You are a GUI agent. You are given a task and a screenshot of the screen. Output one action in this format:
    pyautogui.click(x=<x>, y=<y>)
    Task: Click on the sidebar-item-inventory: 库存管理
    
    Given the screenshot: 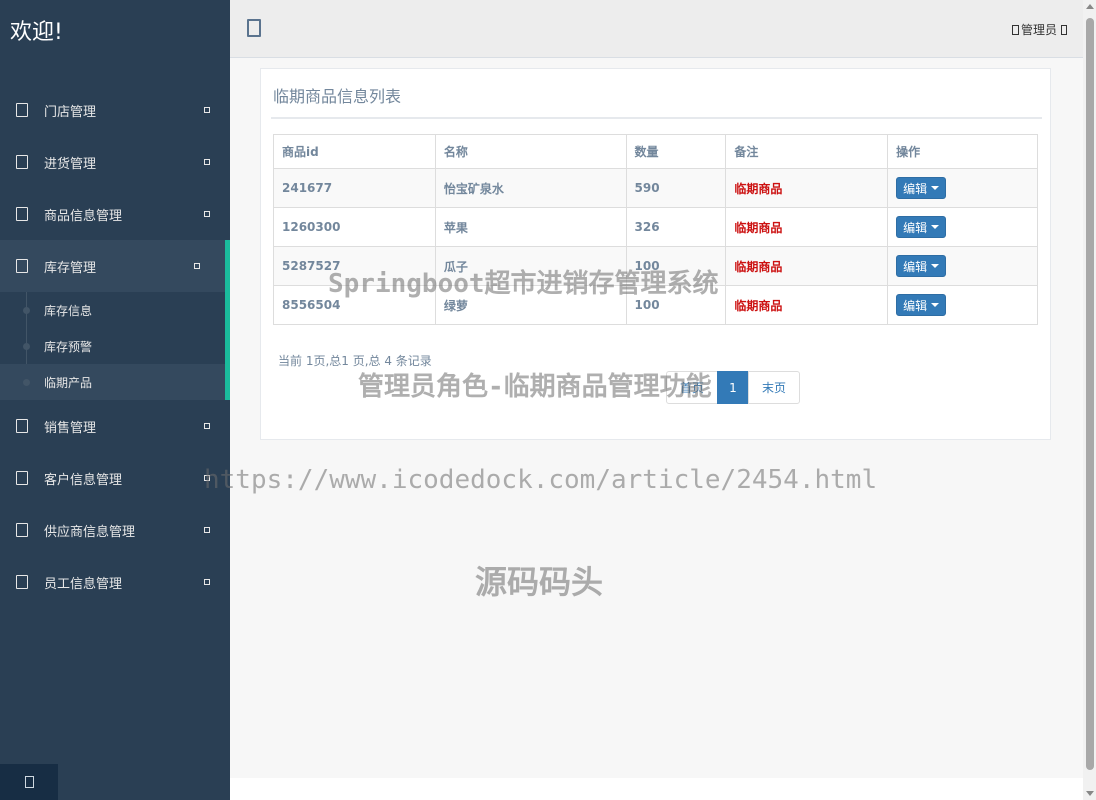 What is the action you would take?
    pyautogui.click(x=115, y=266)
    